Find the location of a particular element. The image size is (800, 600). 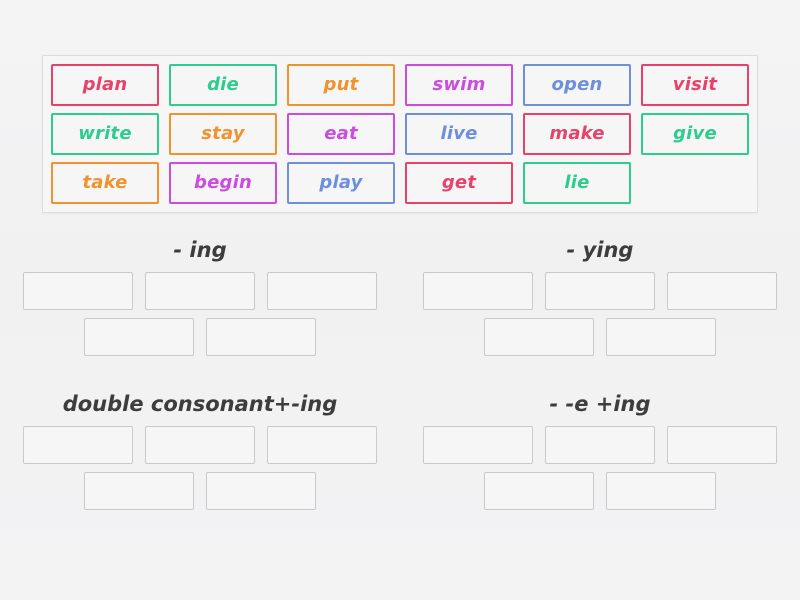

word-tile-label: die is located at coordinates (223, 84).